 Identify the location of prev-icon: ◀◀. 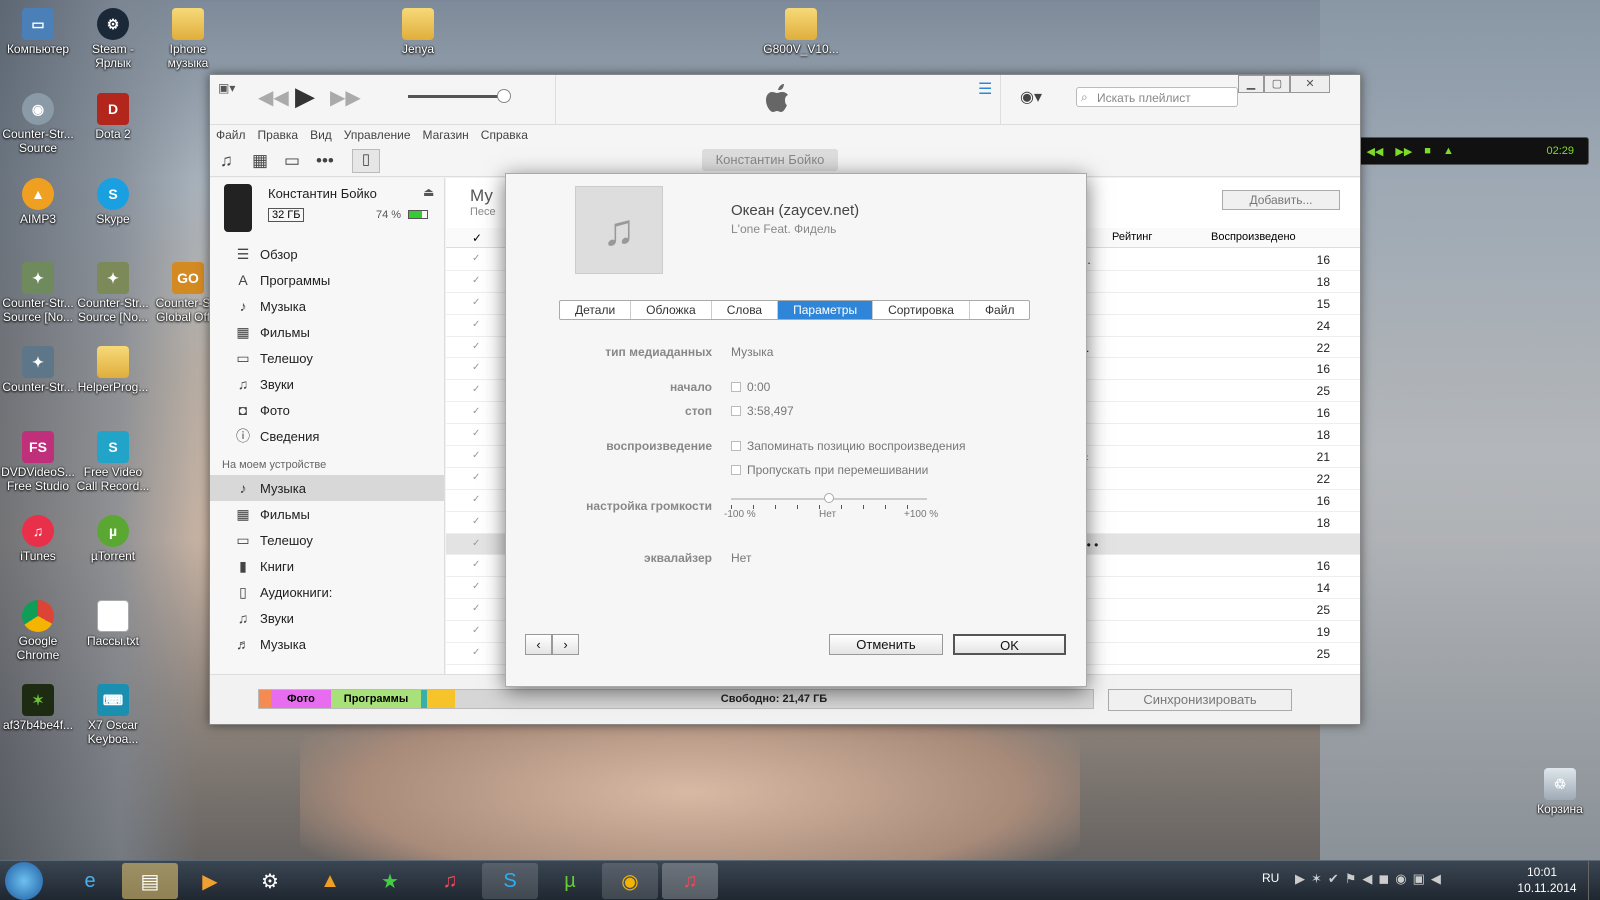
(1374, 151).